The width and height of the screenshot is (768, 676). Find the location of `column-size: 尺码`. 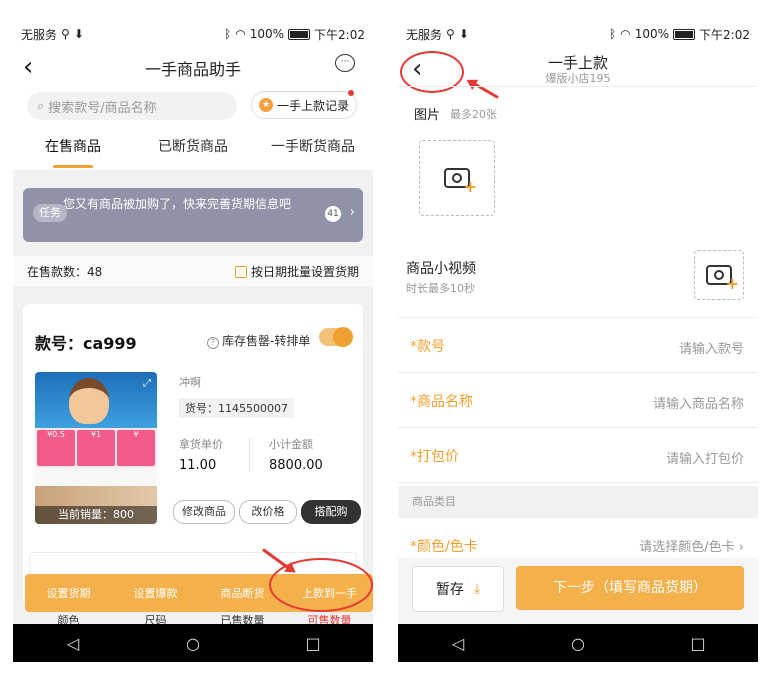

column-size: 尺码 is located at coordinates (155, 620).